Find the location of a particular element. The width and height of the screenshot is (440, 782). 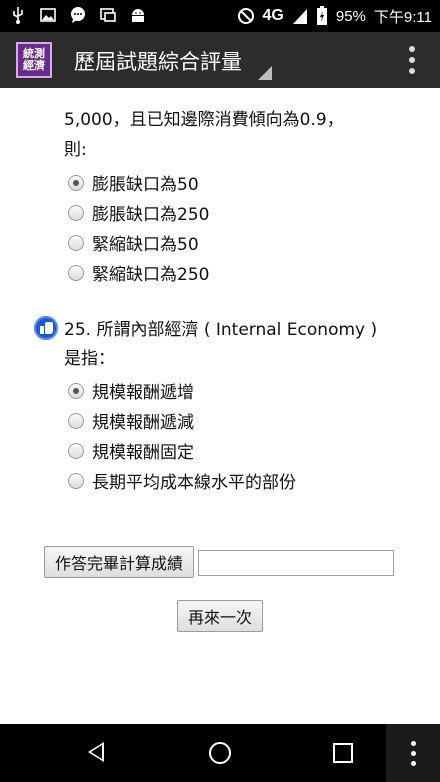

option-label: 膨脹缺口為50 is located at coordinates (145, 185).